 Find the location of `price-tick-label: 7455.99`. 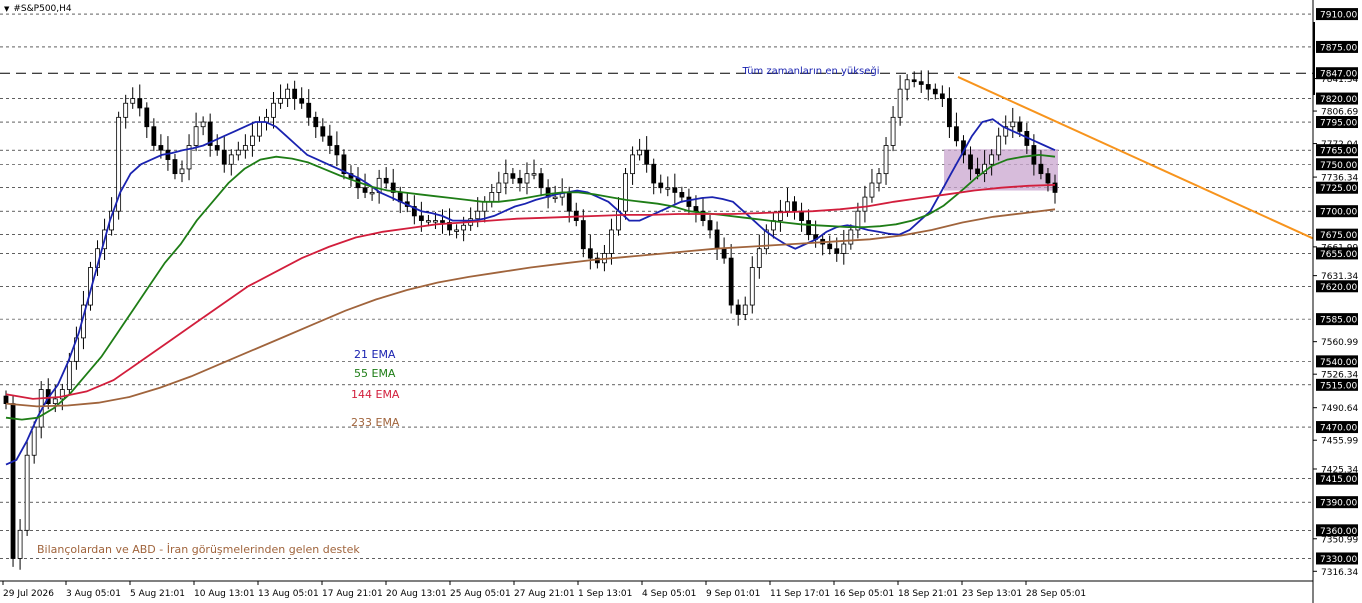

price-tick-label: 7455.99 is located at coordinates (1339, 442).